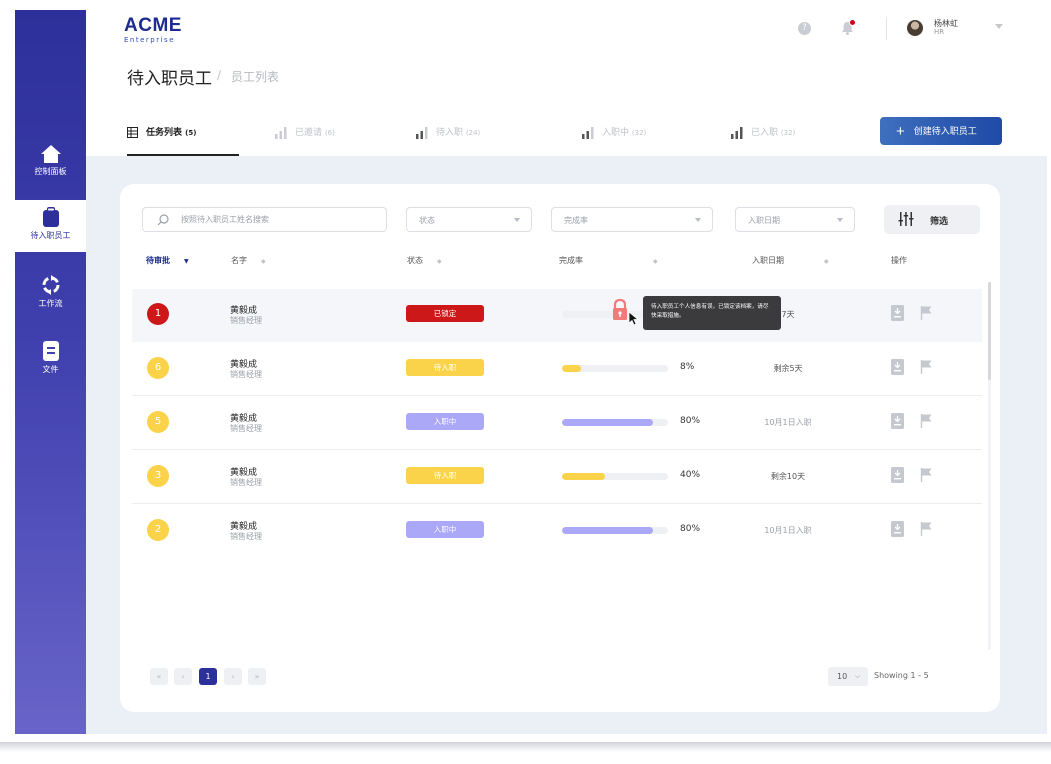  I want to click on status-badge: 入职中, so click(445, 421).